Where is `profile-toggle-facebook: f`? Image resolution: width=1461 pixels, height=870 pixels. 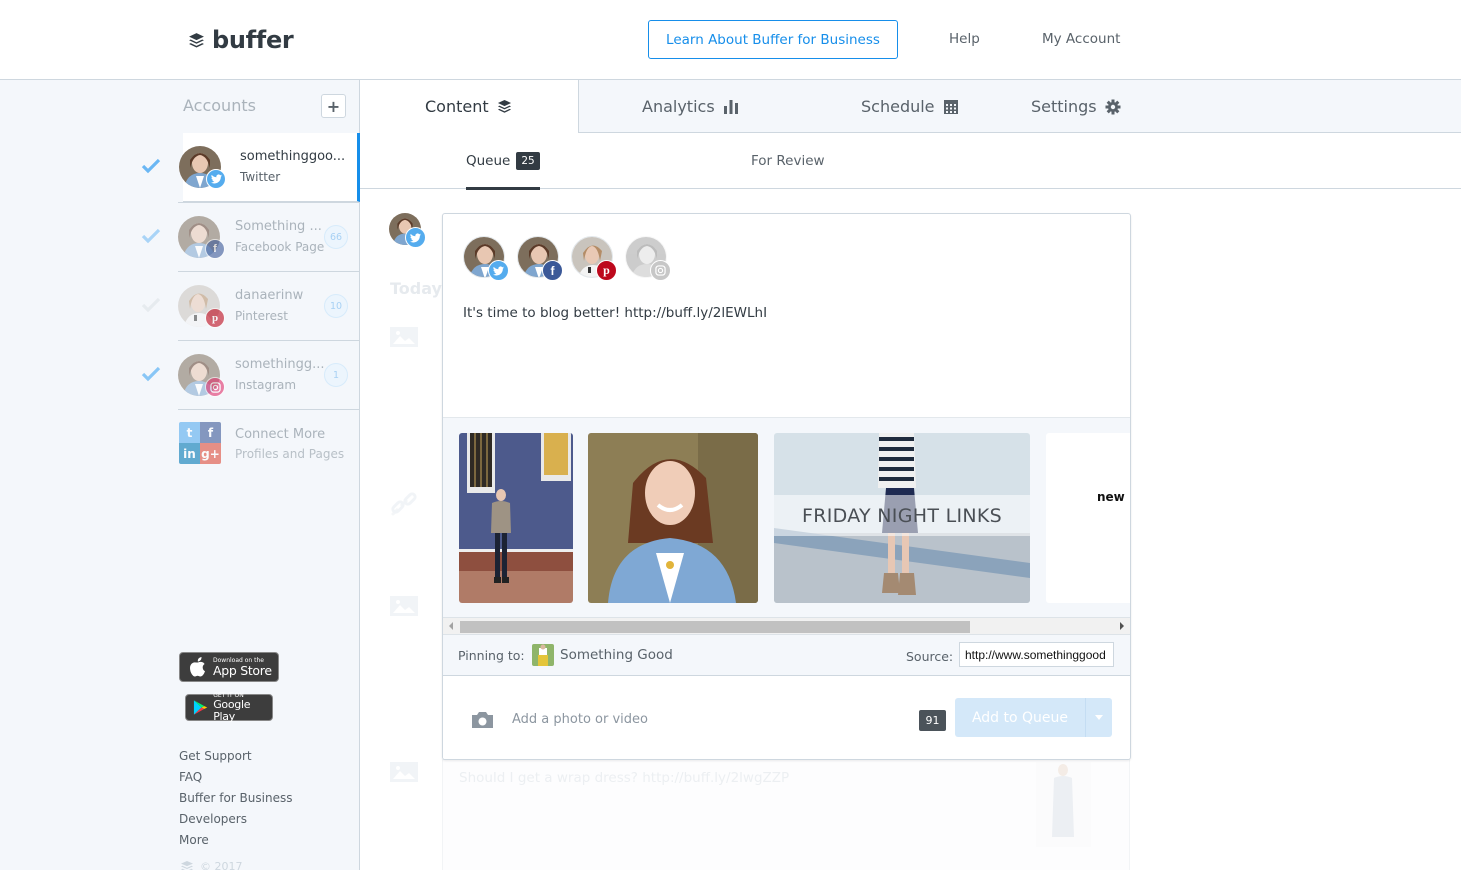
profile-toggle-facebook: f is located at coordinates (540, 258).